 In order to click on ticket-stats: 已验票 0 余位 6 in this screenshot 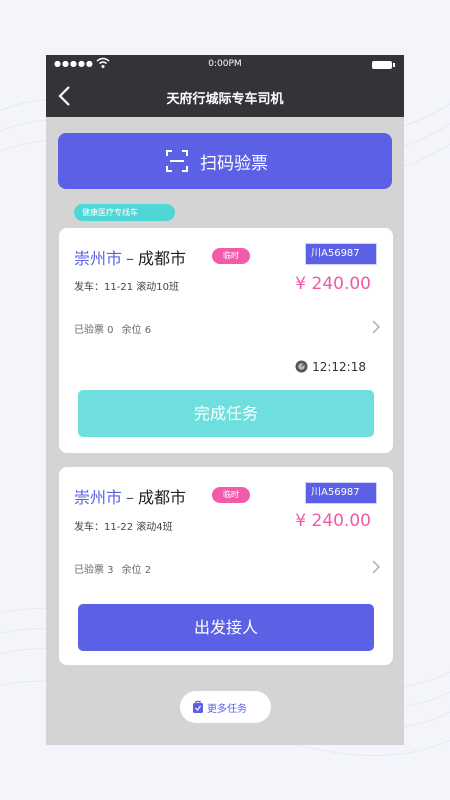, I will do `click(112, 328)`.